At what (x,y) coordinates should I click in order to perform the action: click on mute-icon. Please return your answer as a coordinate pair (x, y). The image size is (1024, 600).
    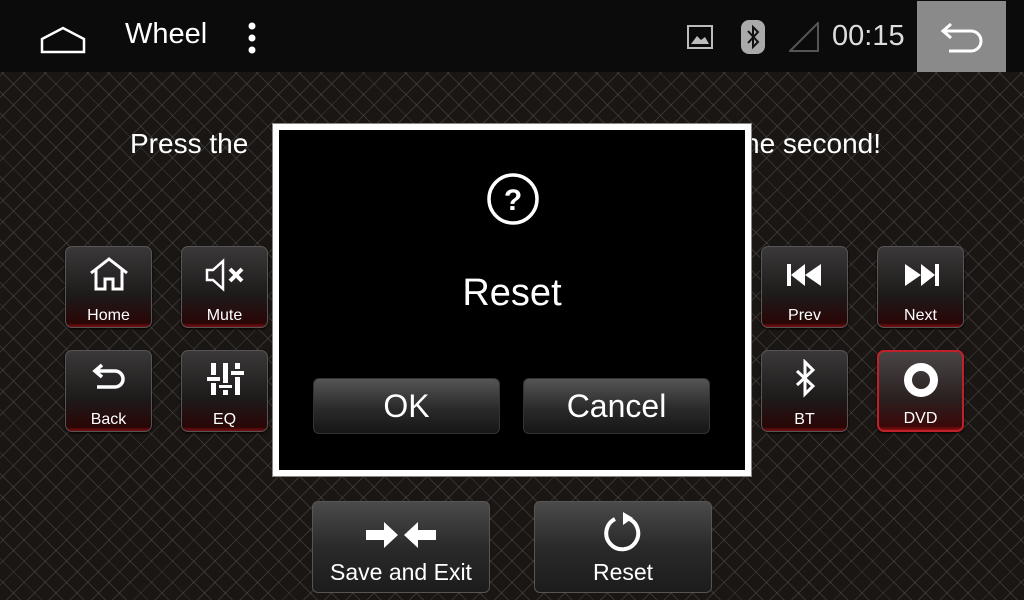
    Looking at the image, I should click on (224, 275).